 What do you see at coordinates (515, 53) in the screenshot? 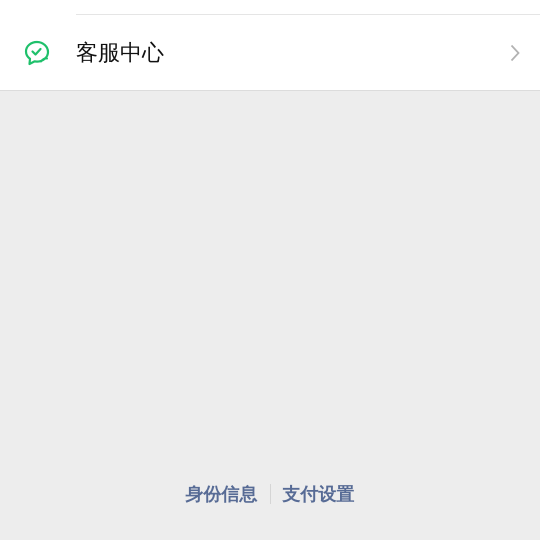
I see `chevron-right-icon` at bounding box center [515, 53].